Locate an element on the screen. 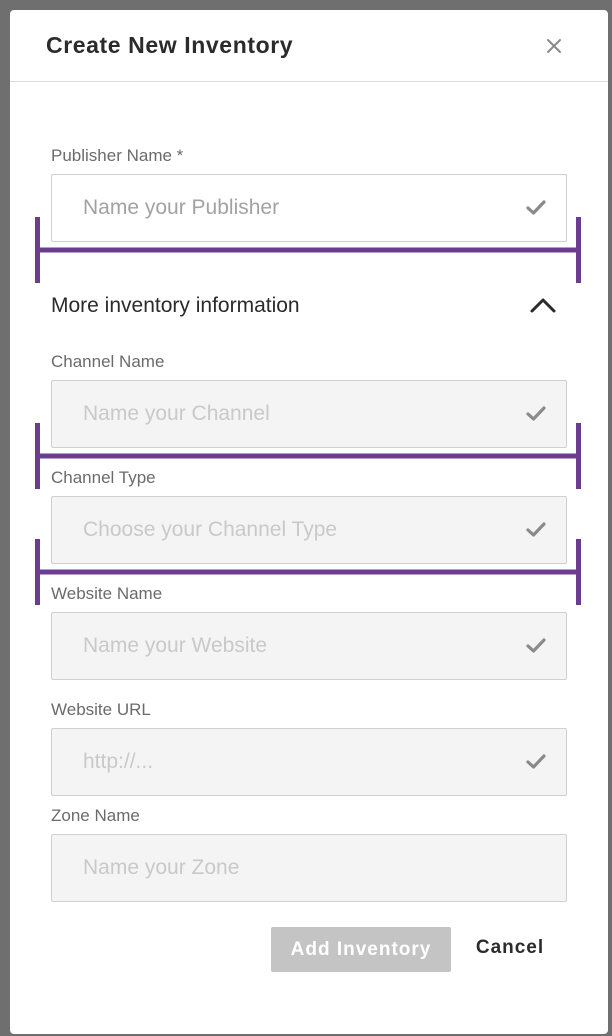 The image size is (612, 1036). channel-name-field is located at coordinates (309, 414).